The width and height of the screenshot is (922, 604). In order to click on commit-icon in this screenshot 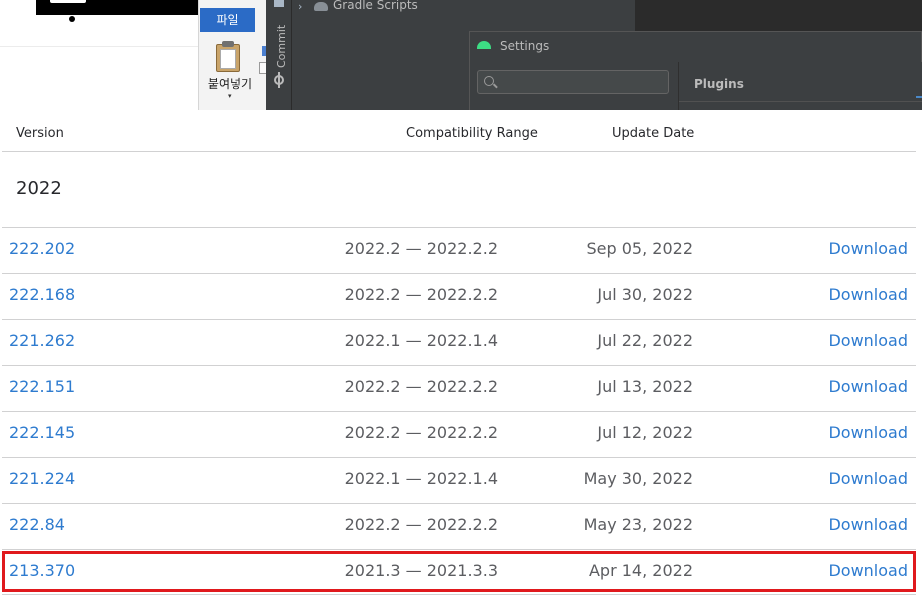, I will do `click(279, 80)`.